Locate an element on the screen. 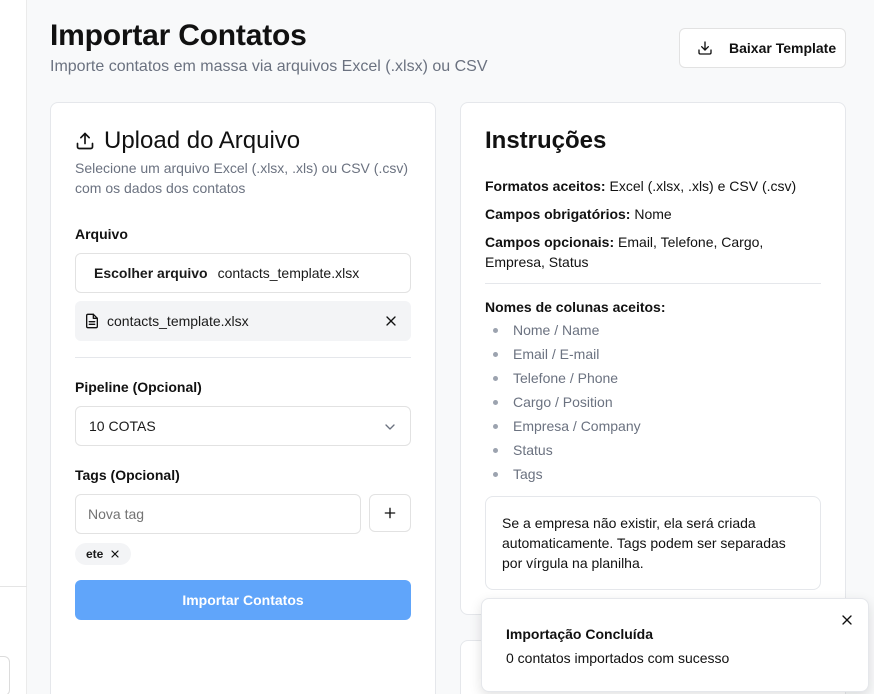 The height and width of the screenshot is (694, 874). columns-line: Nomes de colunas aceitos: is located at coordinates (653, 307).